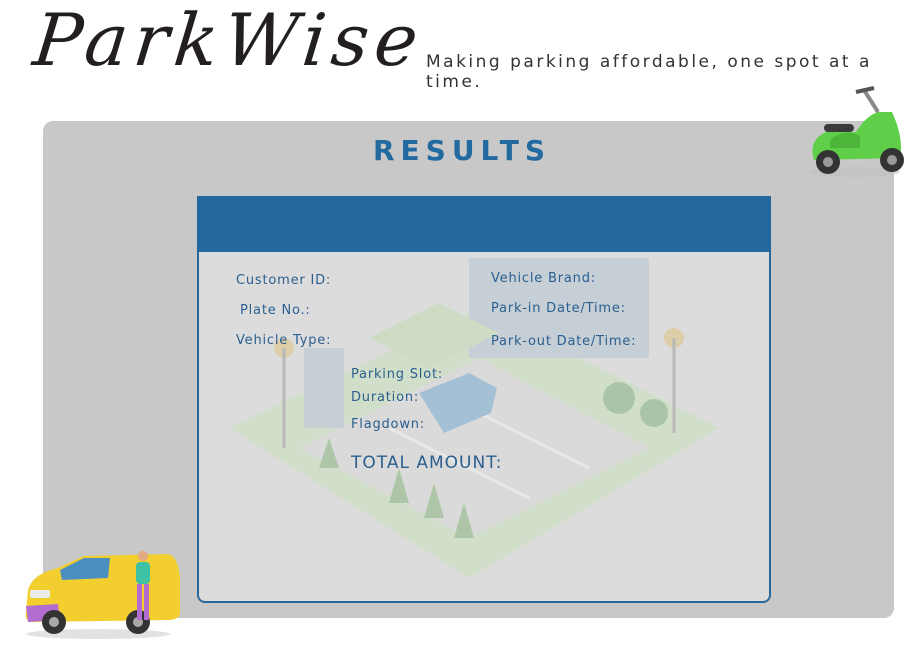 The width and height of the screenshot is (924, 657). Describe the element at coordinates (385, 397) in the screenshot. I see `duration-label: Duration:` at that location.